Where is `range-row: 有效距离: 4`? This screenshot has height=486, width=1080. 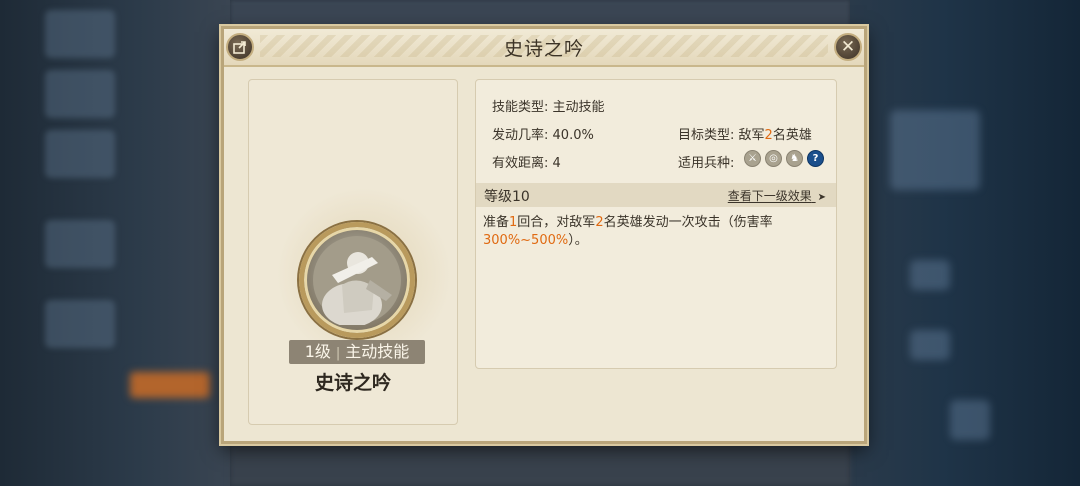 range-row: 有效距离: 4 is located at coordinates (526, 161).